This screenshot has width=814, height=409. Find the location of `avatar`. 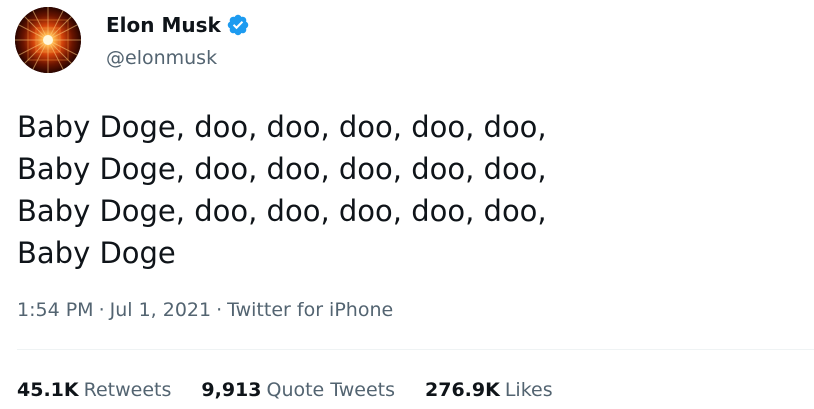

avatar is located at coordinates (48, 40).